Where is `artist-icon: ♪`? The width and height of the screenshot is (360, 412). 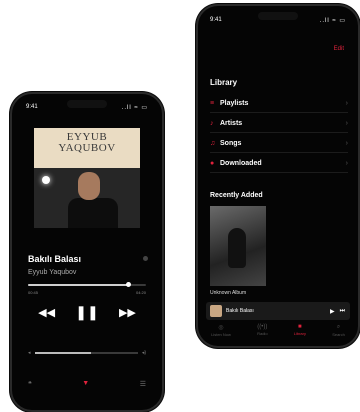
artist-icon: ♪ is located at coordinates (212, 123).